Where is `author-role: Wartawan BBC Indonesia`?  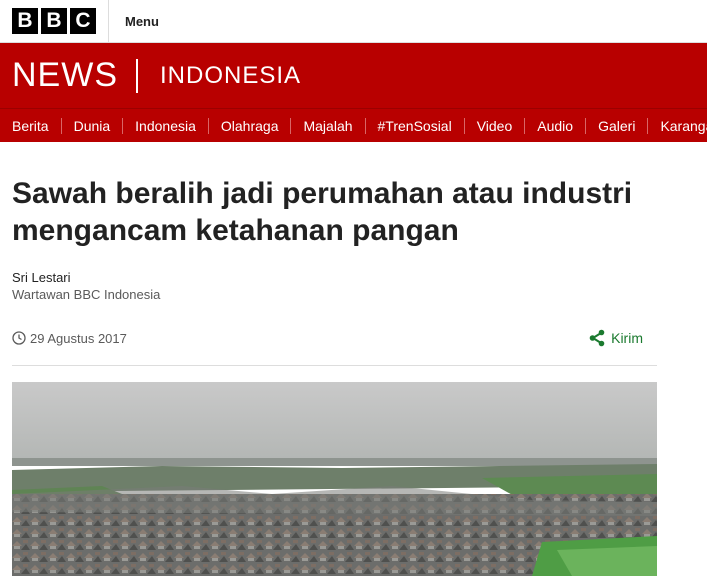 author-role: Wartawan BBC Indonesia is located at coordinates (86, 294).